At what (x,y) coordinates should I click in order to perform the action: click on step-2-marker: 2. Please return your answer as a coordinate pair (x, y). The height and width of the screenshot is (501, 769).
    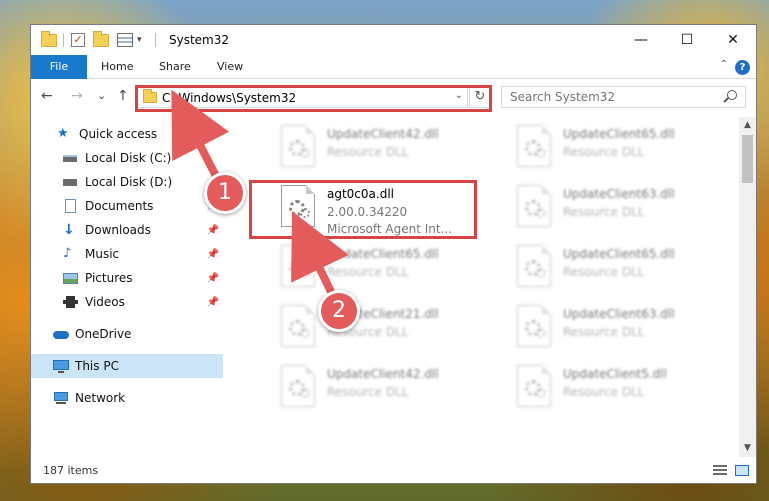
    Looking at the image, I should click on (339, 311).